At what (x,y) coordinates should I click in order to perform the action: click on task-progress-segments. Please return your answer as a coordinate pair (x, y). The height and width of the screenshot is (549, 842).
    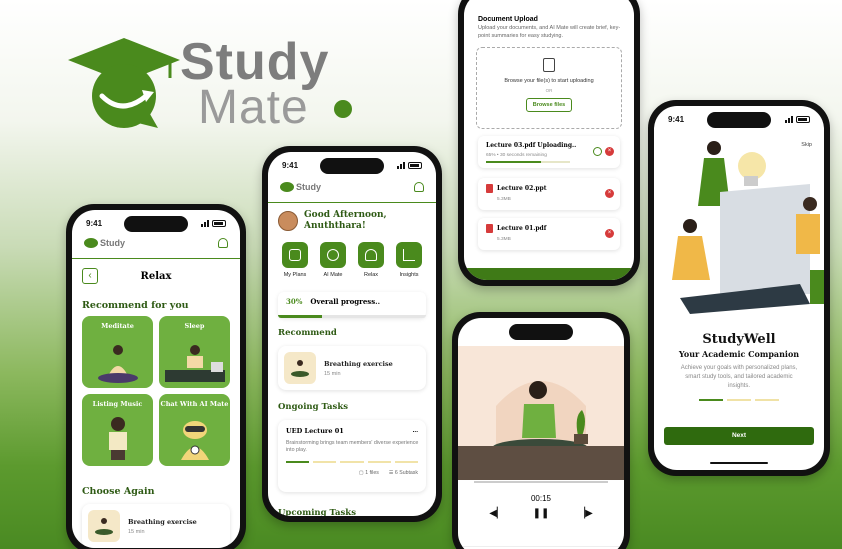
    Looking at the image, I should click on (352, 462).